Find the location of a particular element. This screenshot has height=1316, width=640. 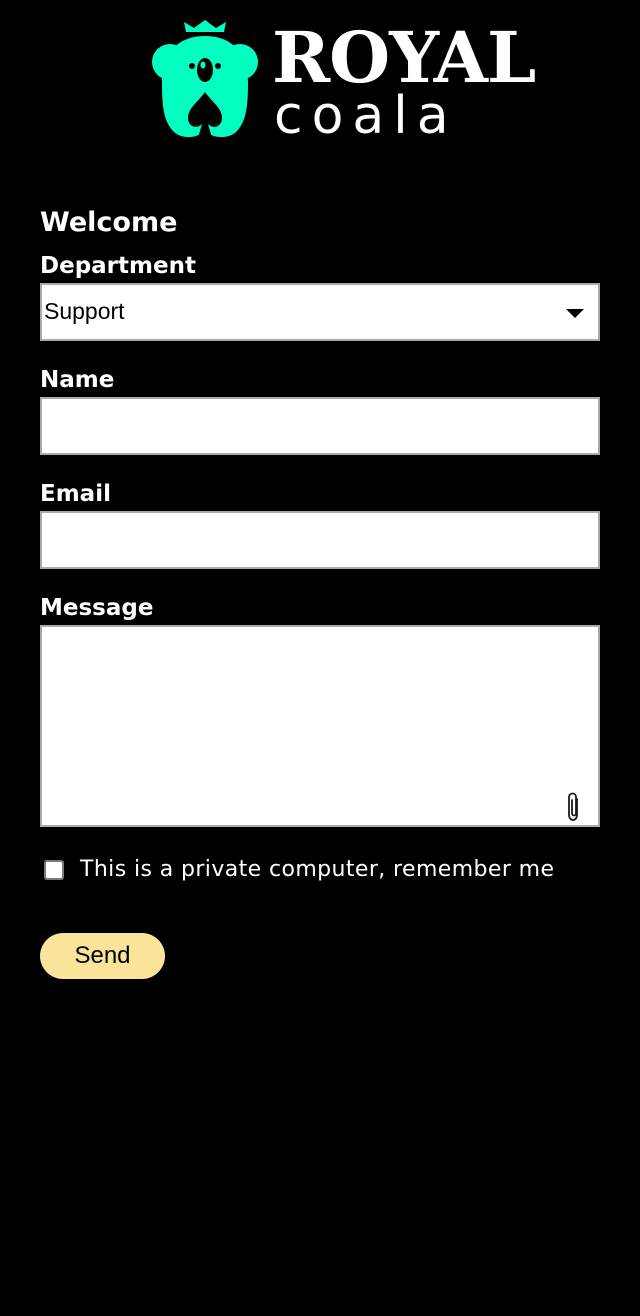

department-selected-value: Support is located at coordinates (84, 311).